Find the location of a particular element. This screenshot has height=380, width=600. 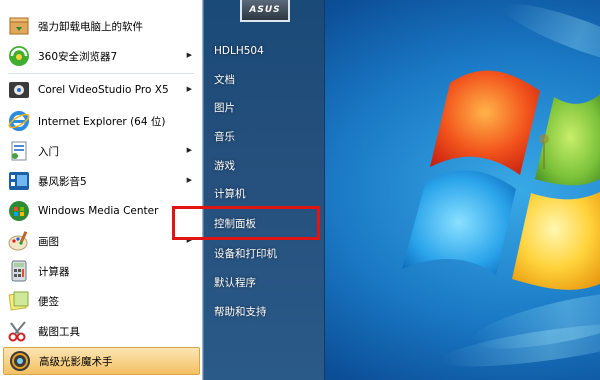

places-item-computer: 计算机 is located at coordinates (230, 193).